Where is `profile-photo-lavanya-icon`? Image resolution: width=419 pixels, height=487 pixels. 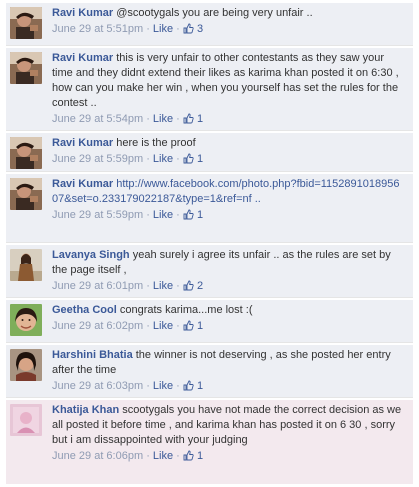 profile-photo-lavanya-icon is located at coordinates (26, 265).